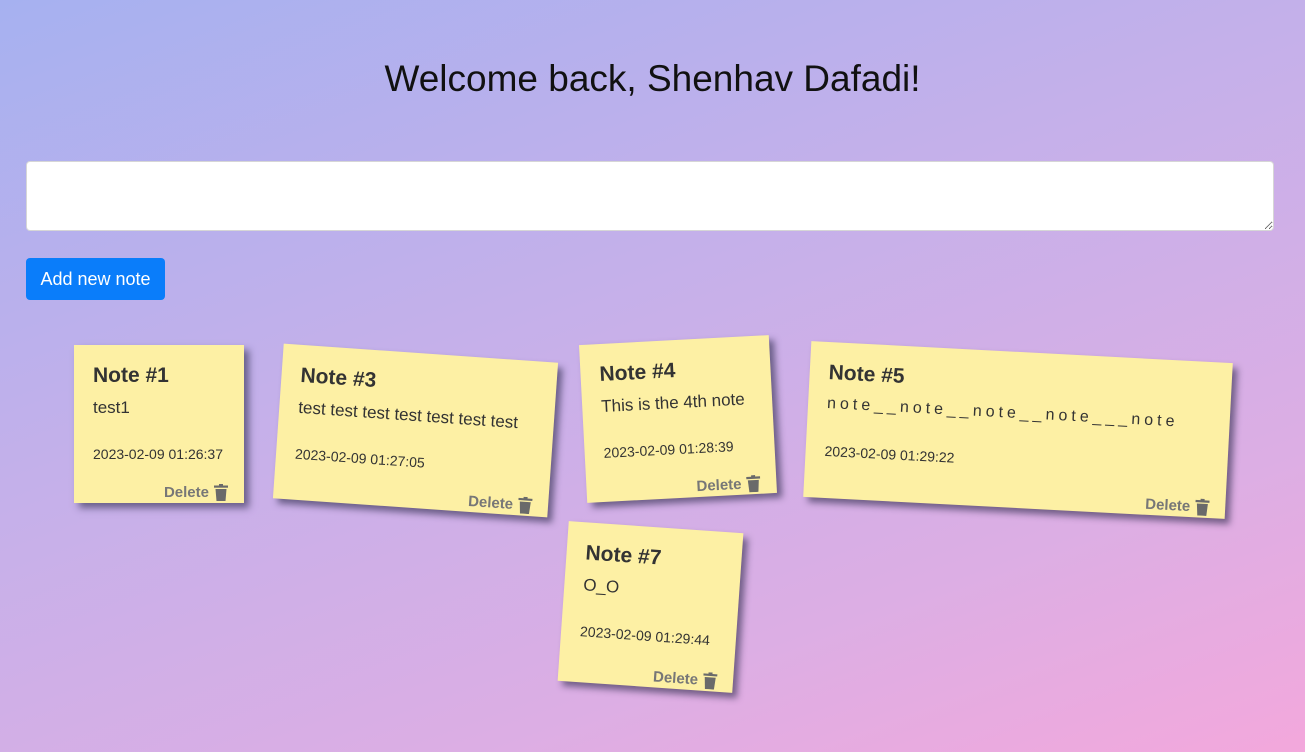 Image resolution: width=1305 pixels, height=752 pixels. I want to click on note-date: 2023-02-09 01:29:22, so click(889, 454).